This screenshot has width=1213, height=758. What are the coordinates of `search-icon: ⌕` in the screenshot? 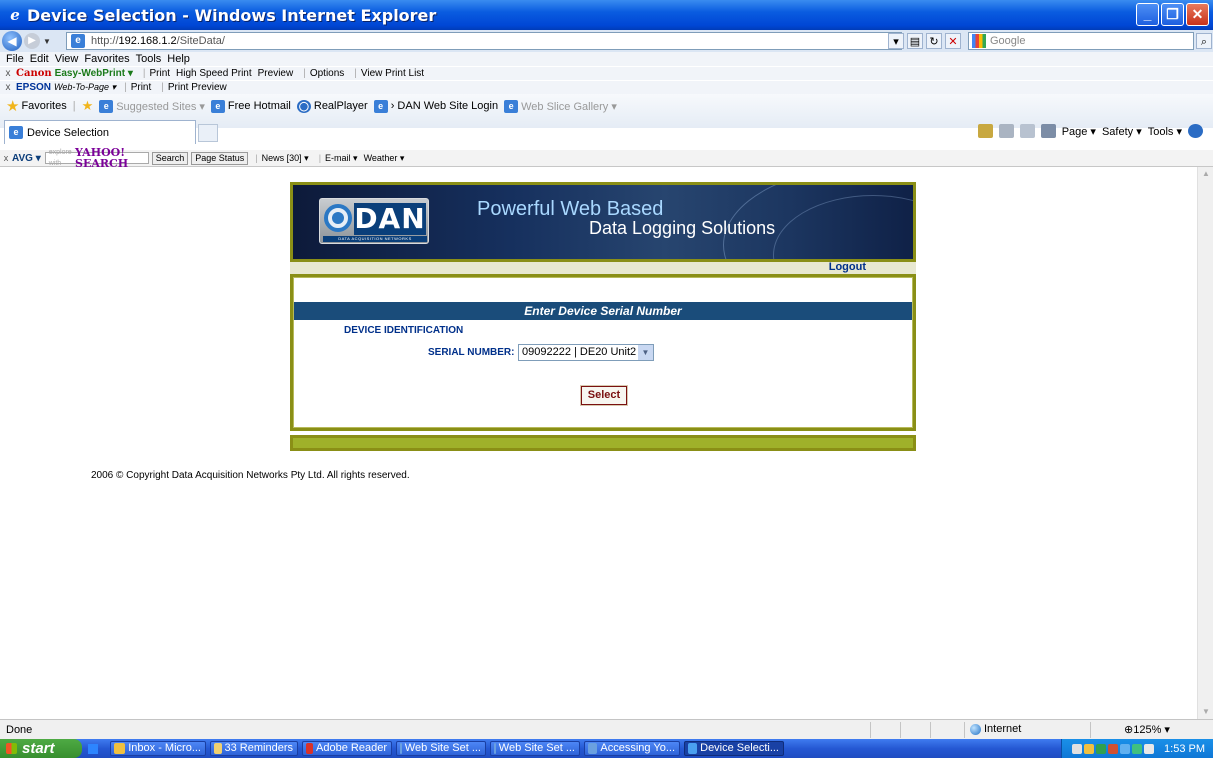 It's located at (1204, 41).